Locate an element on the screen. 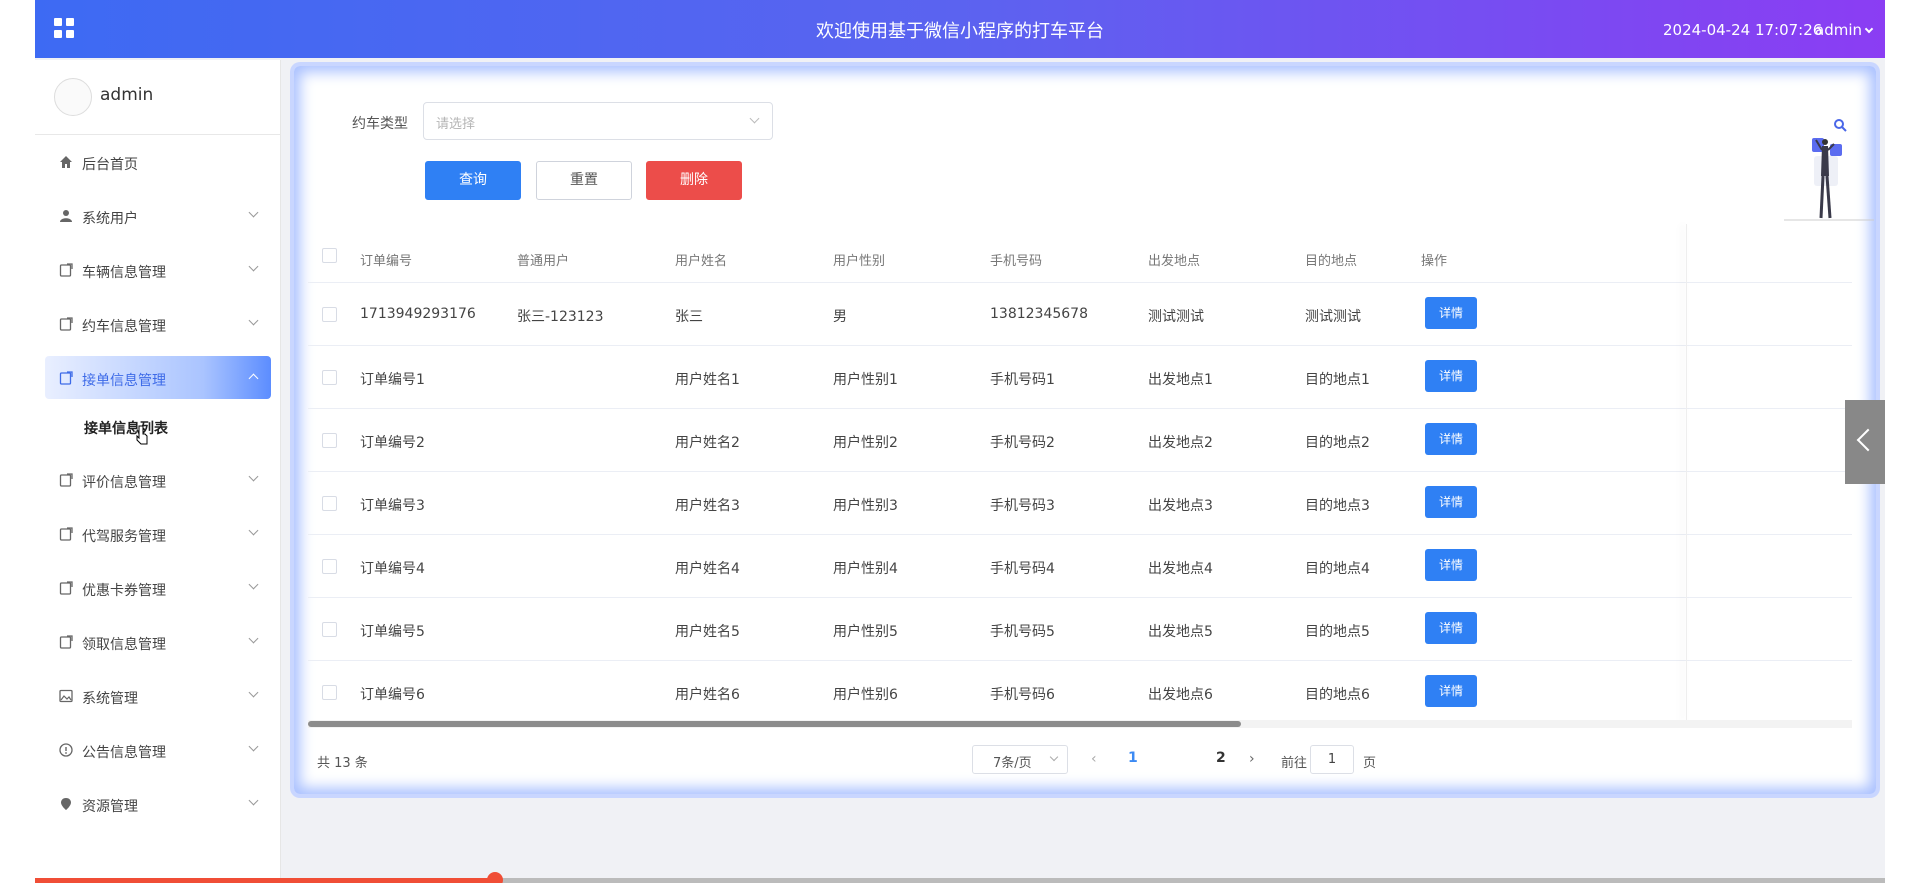 This screenshot has height=883, width=1920. delete-button: 删除 is located at coordinates (694, 180).